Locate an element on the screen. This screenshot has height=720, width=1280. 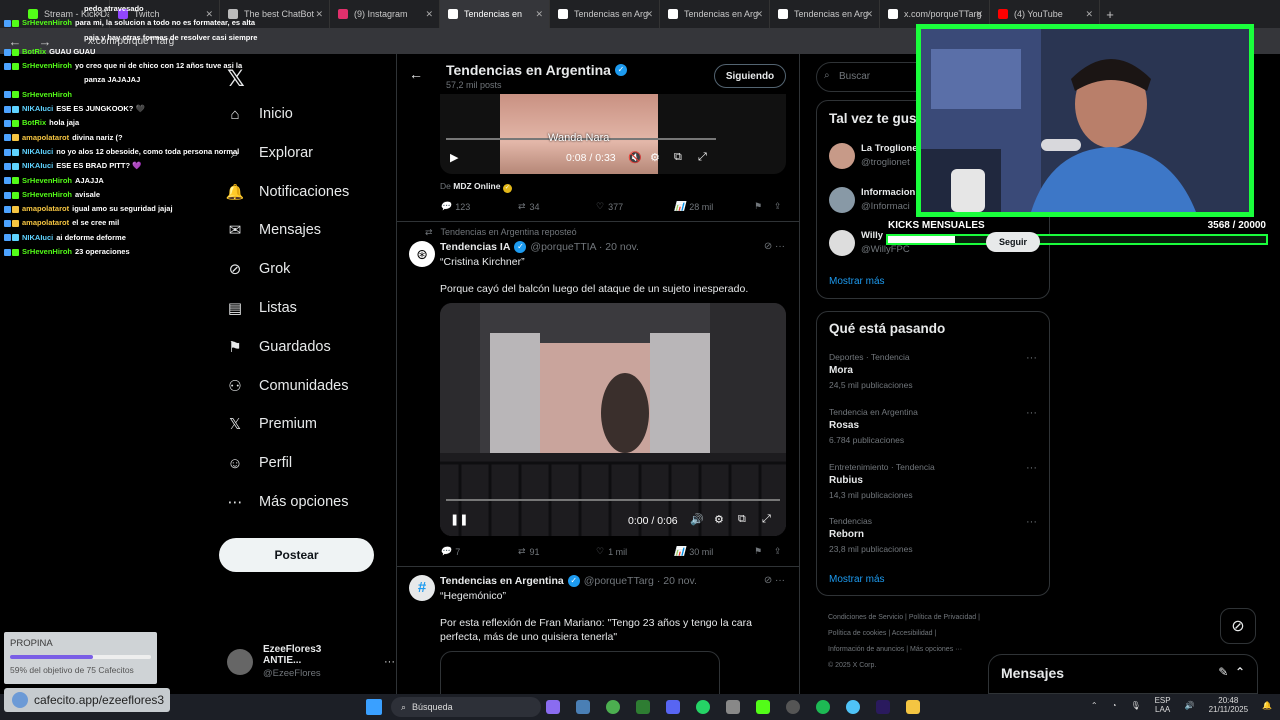
obs-icon is located at coordinates (793, 707).